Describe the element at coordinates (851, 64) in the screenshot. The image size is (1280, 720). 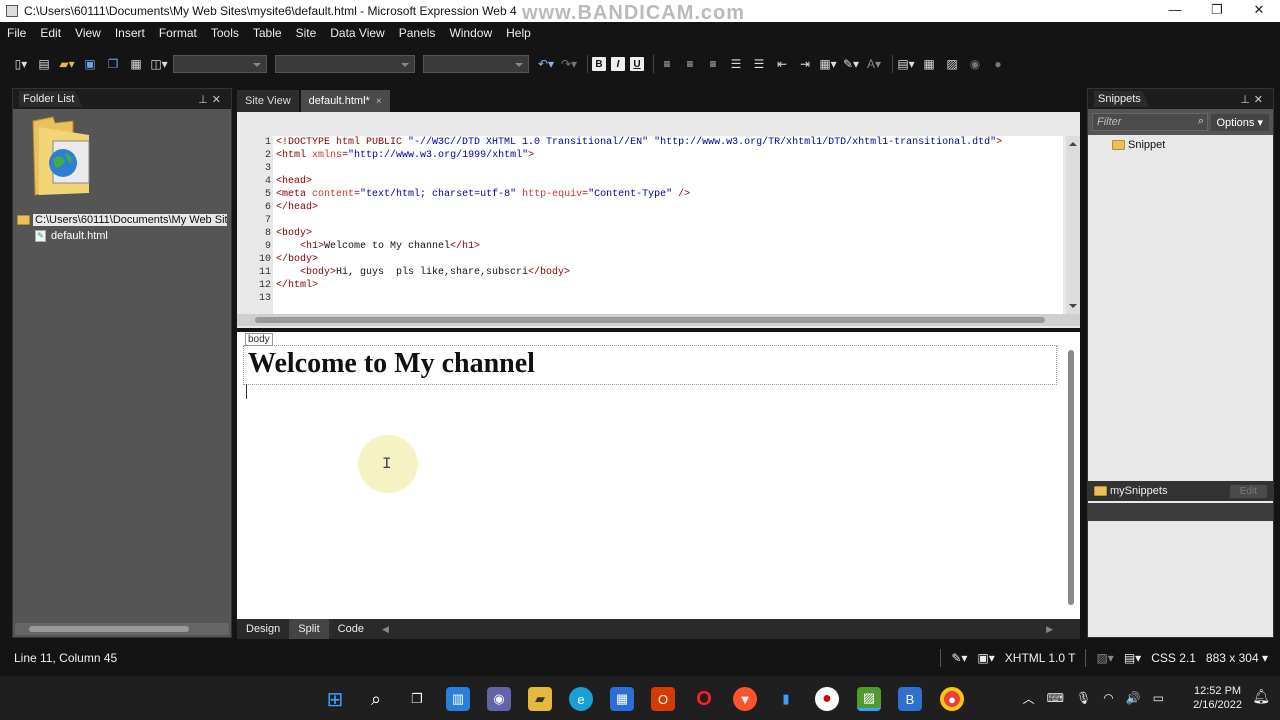
I see `highlight-icon: ✎▾` at that location.